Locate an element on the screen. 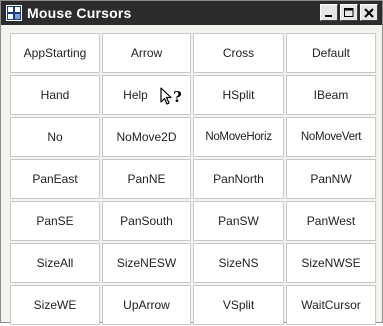  caption-buttons is located at coordinates (349, 12).